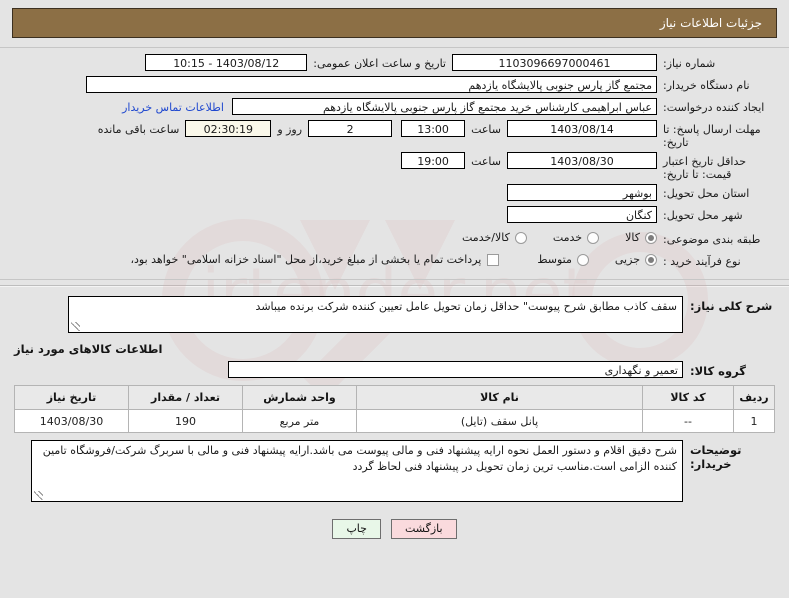 The image size is (789, 598). What do you see at coordinates (651, 259) in the screenshot?
I see `radio-icon-jozei` at bounding box center [651, 259].